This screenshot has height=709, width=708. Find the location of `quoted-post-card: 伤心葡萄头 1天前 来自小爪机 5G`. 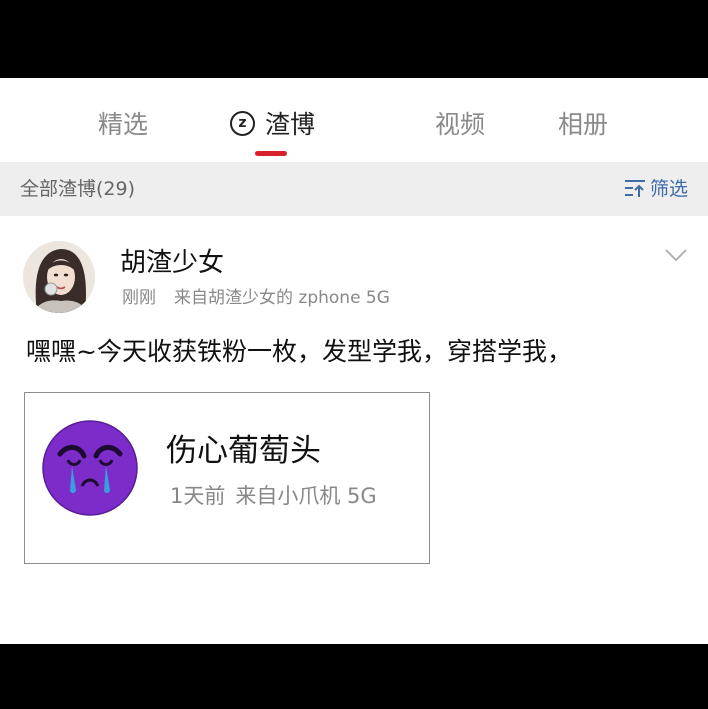

quoted-post-card: 伤心葡萄头 1天前 来自小爪机 5G is located at coordinates (227, 478).